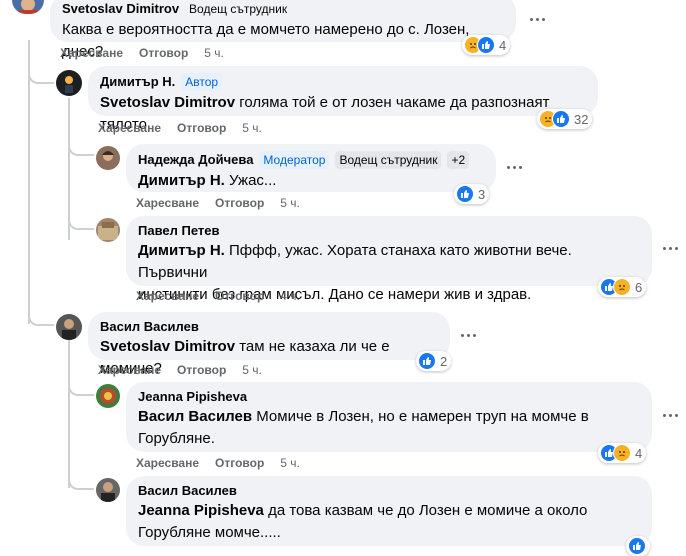  Describe the element at coordinates (294, 160) in the screenshot. I see `badge-moderator: Модератор` at that location.